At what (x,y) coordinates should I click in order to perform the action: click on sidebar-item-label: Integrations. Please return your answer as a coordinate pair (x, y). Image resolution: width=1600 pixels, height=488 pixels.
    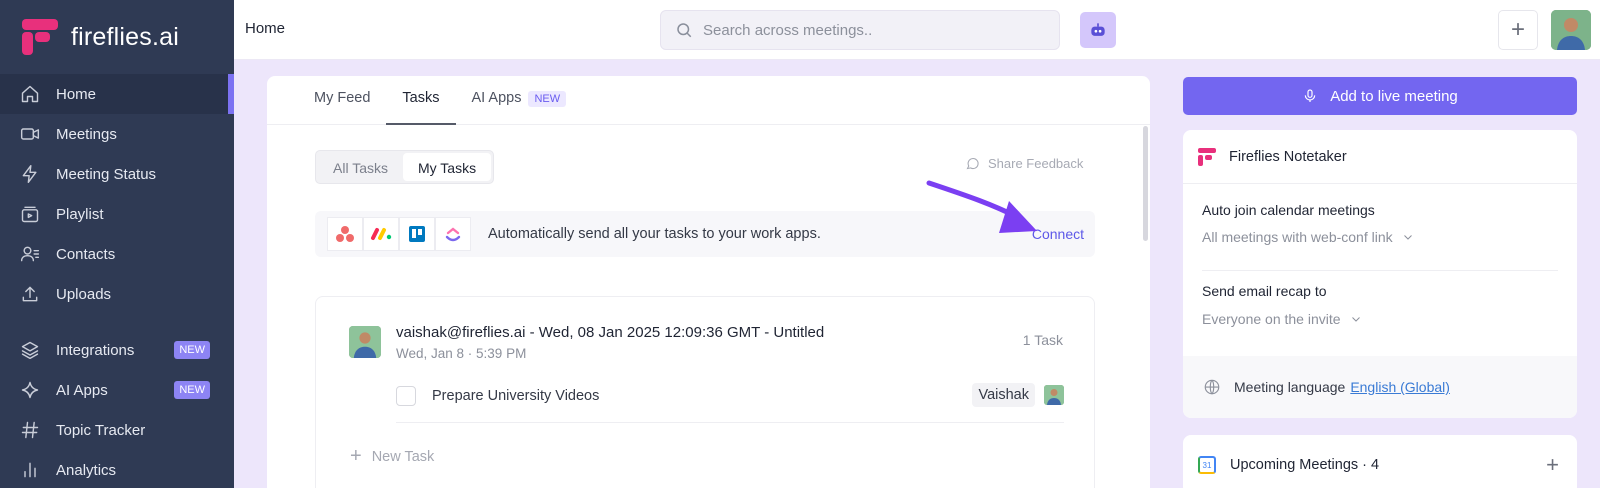
    Looking at the image, I should click on (95, 350).